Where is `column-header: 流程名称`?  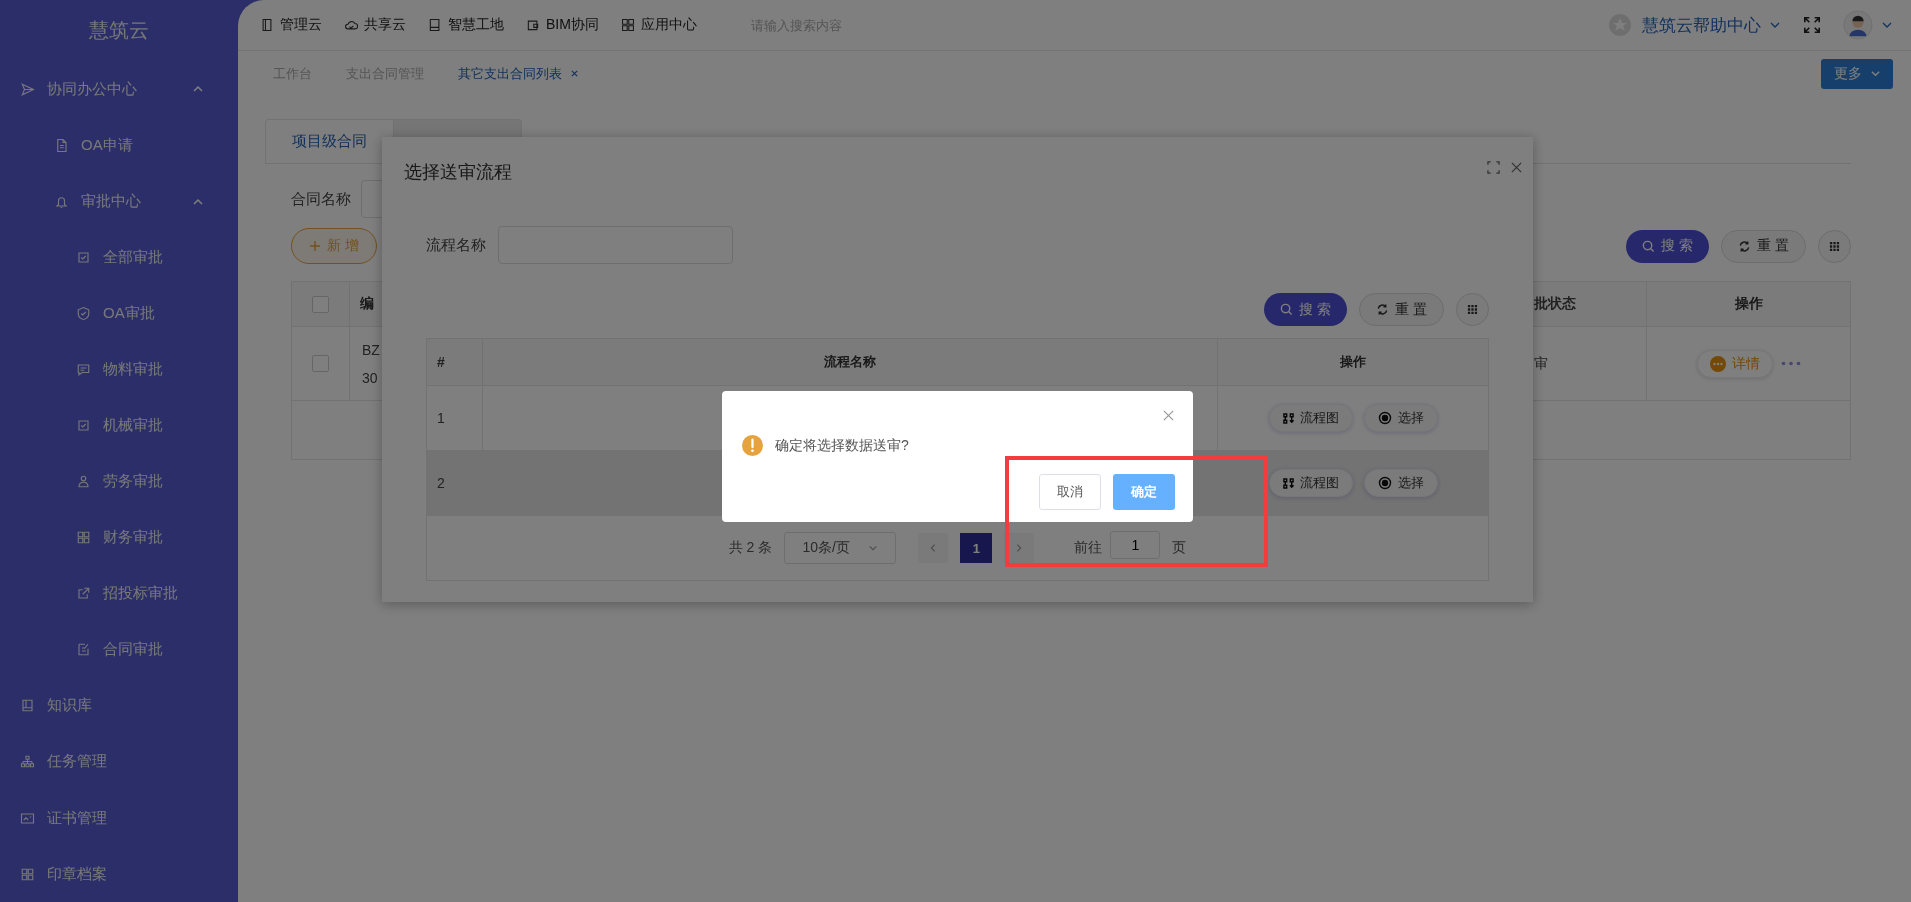 column-header: 流程名称 is located at coordinates (850, 362).